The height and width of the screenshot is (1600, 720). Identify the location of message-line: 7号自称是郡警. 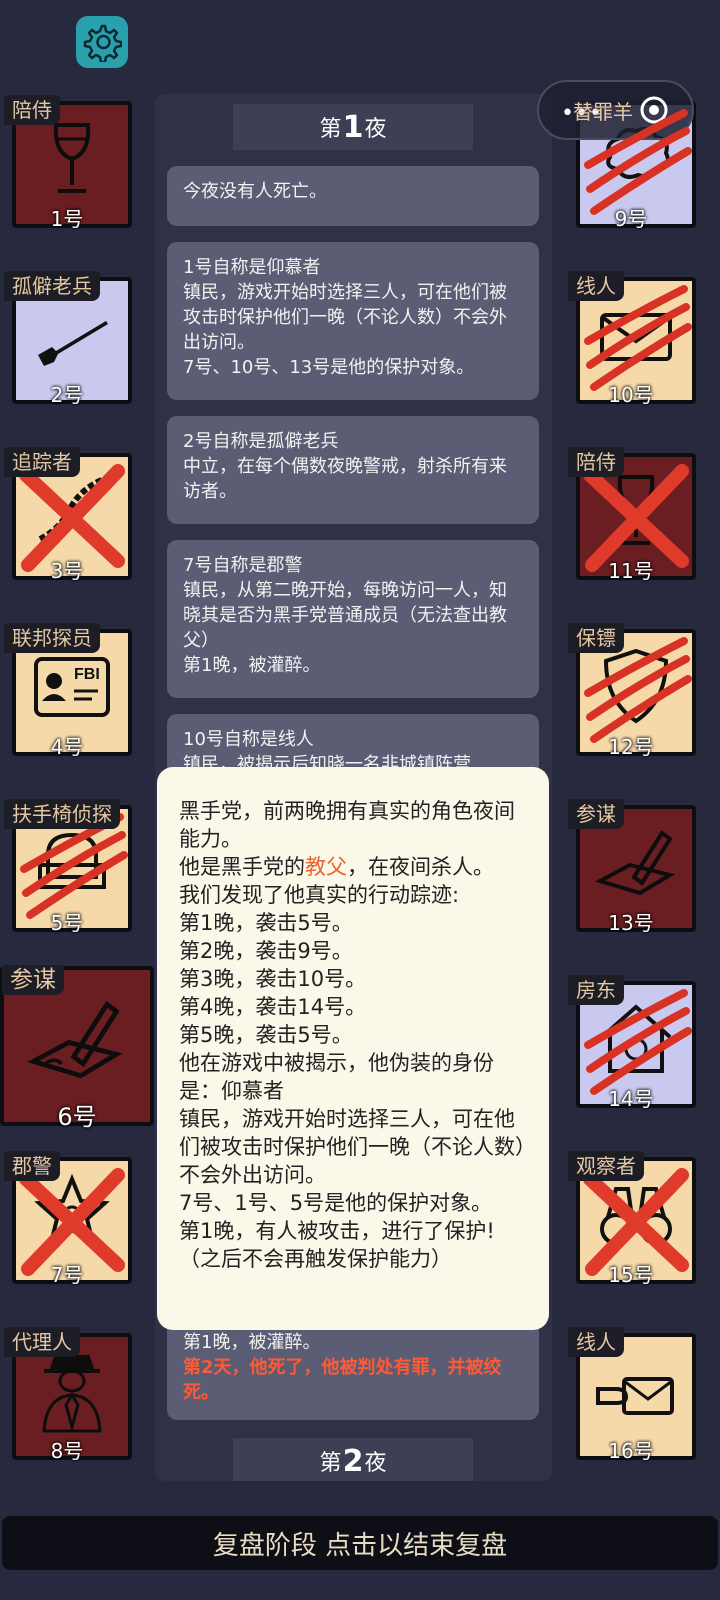
(243, 565).